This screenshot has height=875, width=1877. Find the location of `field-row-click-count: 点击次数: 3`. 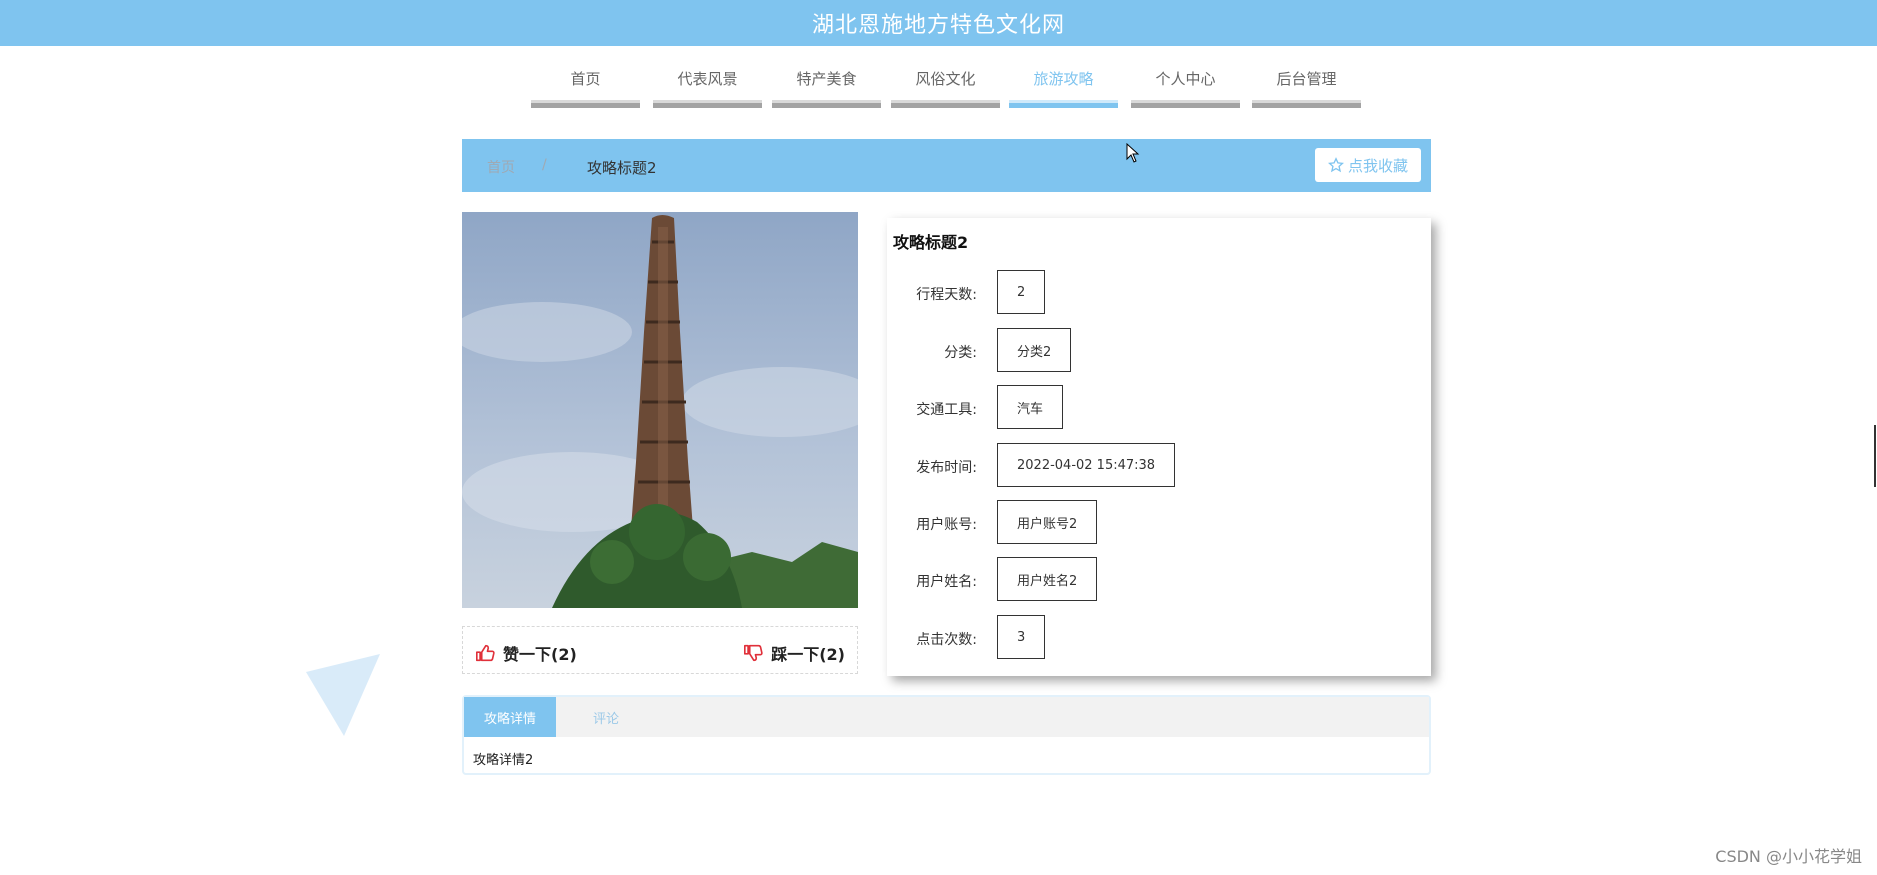

field-row-click-count: 点击次数: 3 is located at coordinates (1159, 638).